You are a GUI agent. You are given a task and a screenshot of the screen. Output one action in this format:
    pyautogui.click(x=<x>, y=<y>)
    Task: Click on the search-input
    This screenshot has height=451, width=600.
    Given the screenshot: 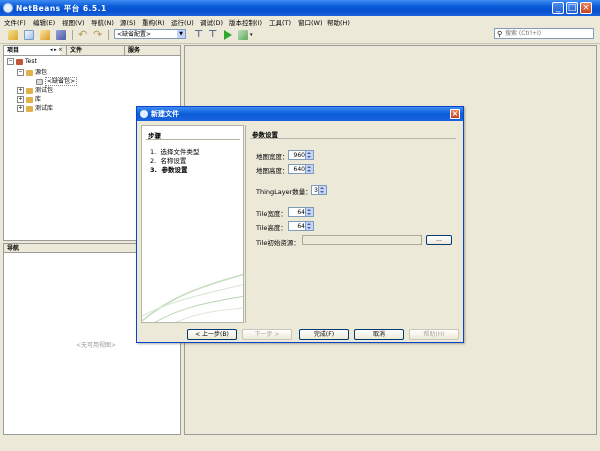 What is the action you would take?
    pyautogui.click(x=544, y=33)
    